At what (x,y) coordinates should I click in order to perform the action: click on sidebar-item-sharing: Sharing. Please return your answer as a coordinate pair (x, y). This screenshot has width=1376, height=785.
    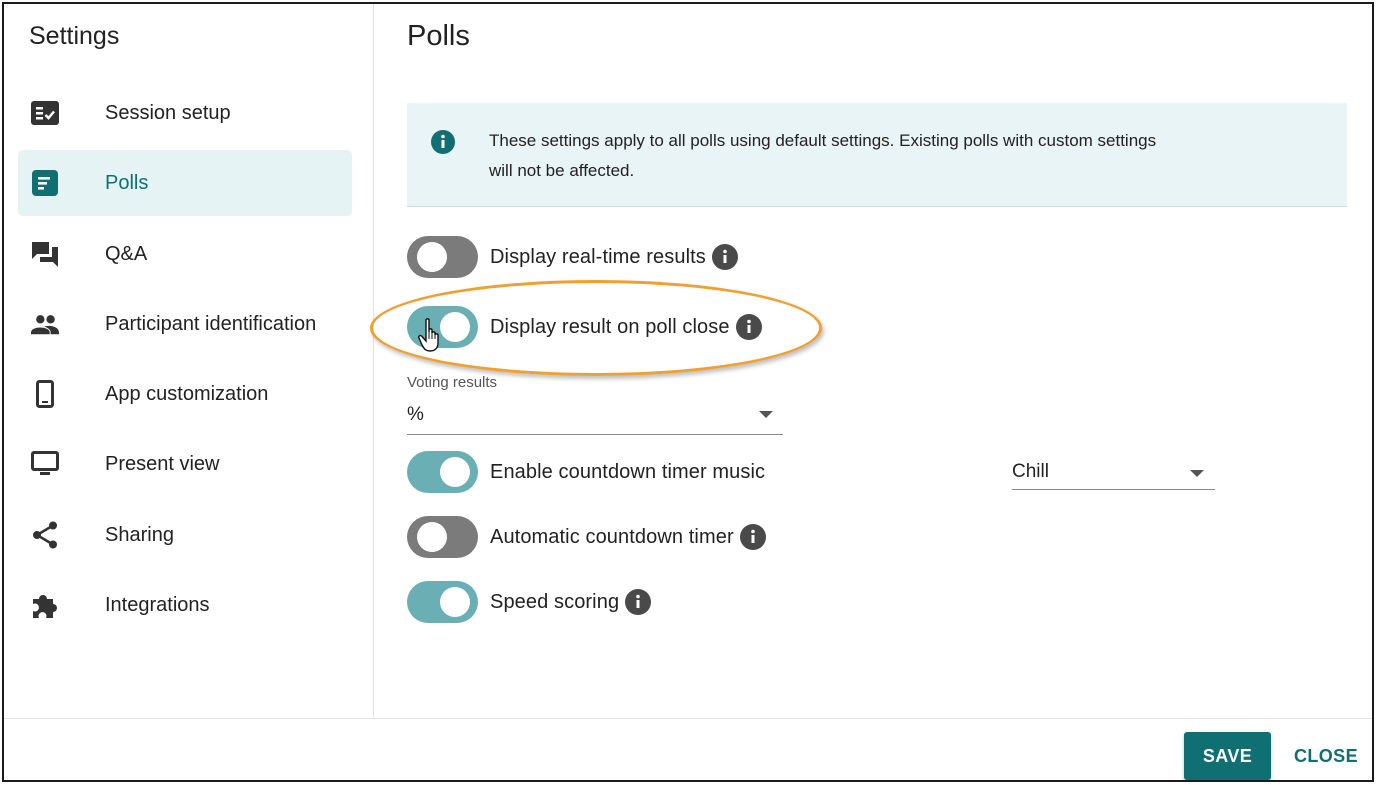
    Looking at the image, I should click on (185, 535).